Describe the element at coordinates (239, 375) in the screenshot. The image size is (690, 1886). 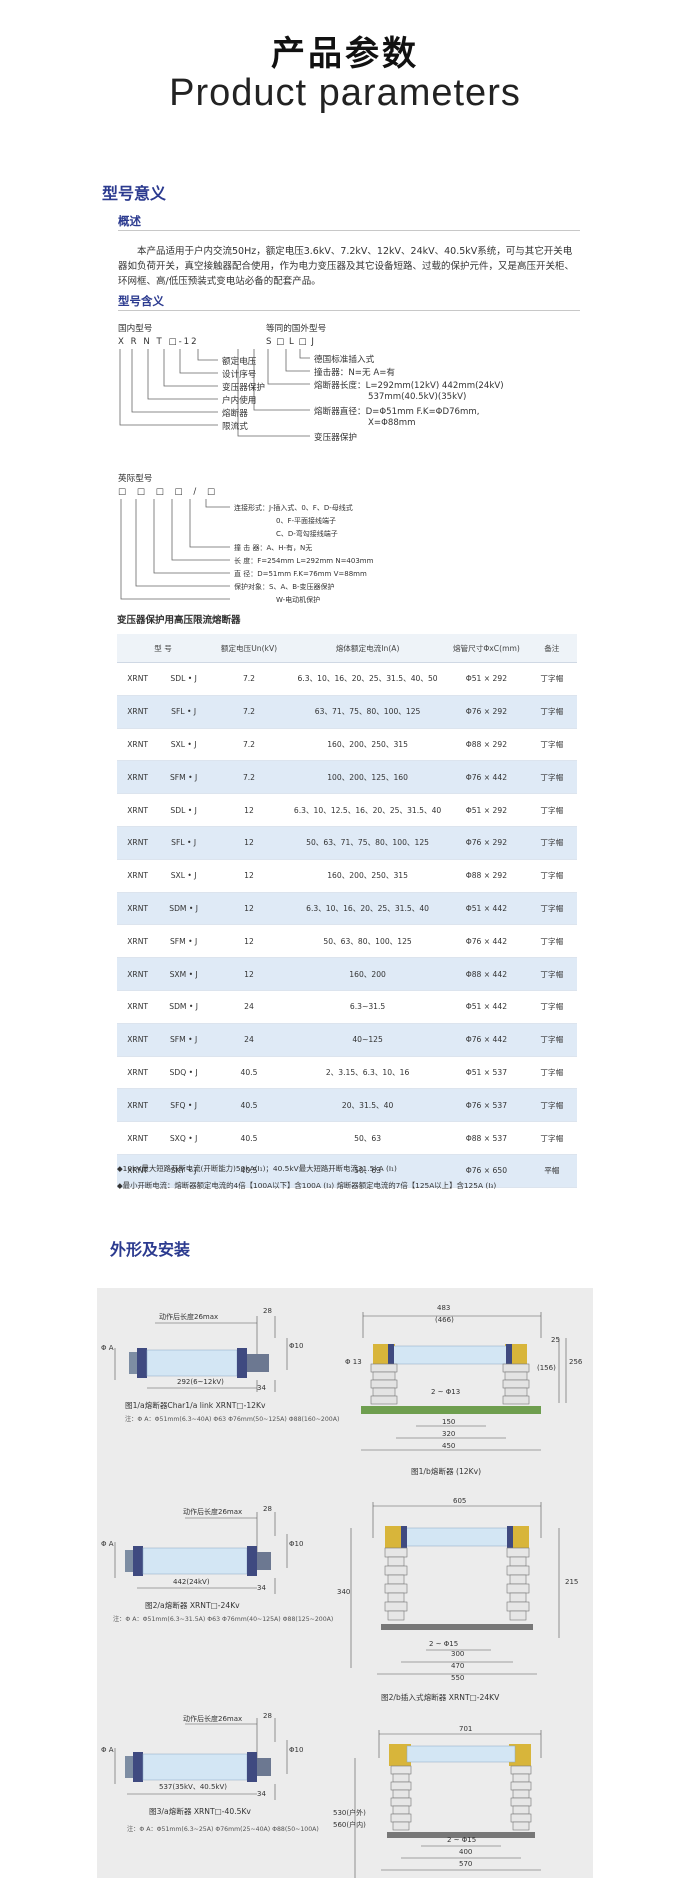
I see `domestic-item: 设计序号` at that location.